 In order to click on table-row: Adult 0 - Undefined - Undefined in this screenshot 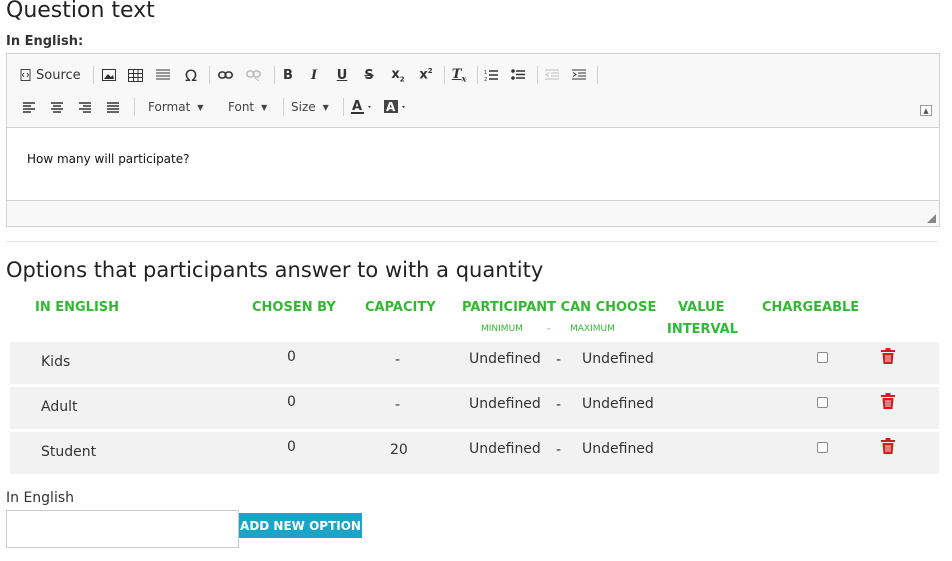, I will do `click(474, 408)`.